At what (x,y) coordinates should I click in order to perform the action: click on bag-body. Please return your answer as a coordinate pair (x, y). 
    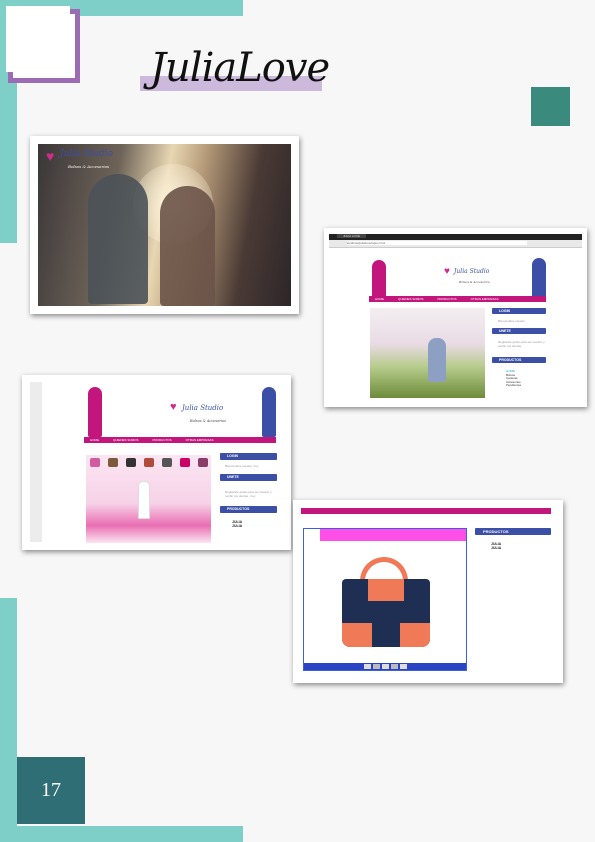
    Looking at the image, I should click on (386, 613).